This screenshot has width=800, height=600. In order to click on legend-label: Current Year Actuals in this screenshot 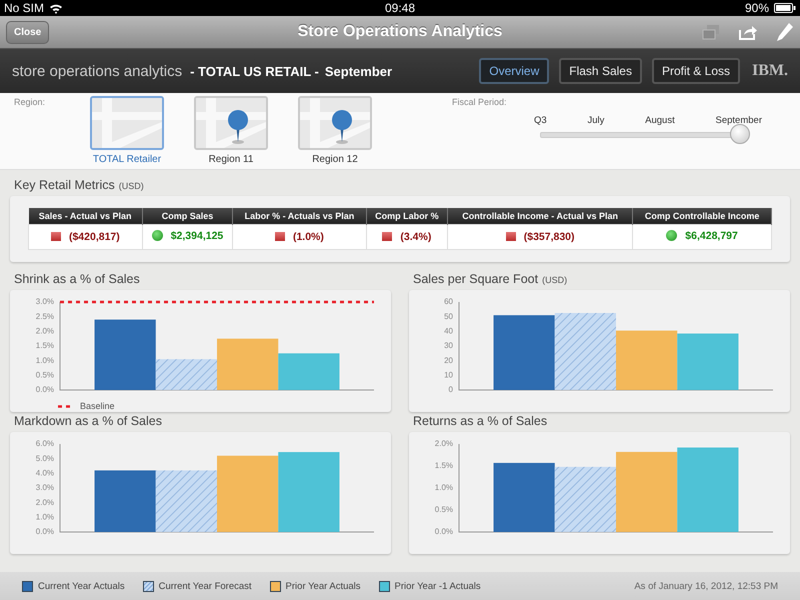, I will do `click(81, 586)`.